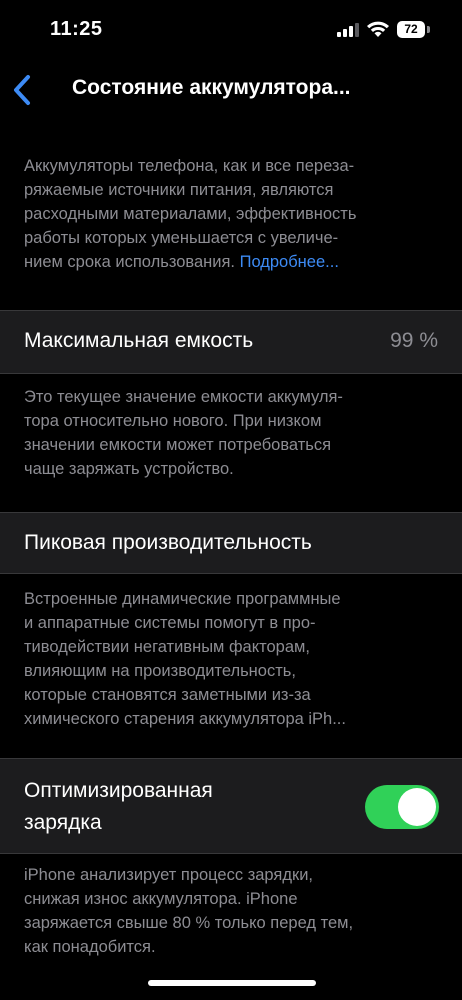 This screenshot has height=1000, width=462. I want to click on battery-level: 72, so click(411, 29).